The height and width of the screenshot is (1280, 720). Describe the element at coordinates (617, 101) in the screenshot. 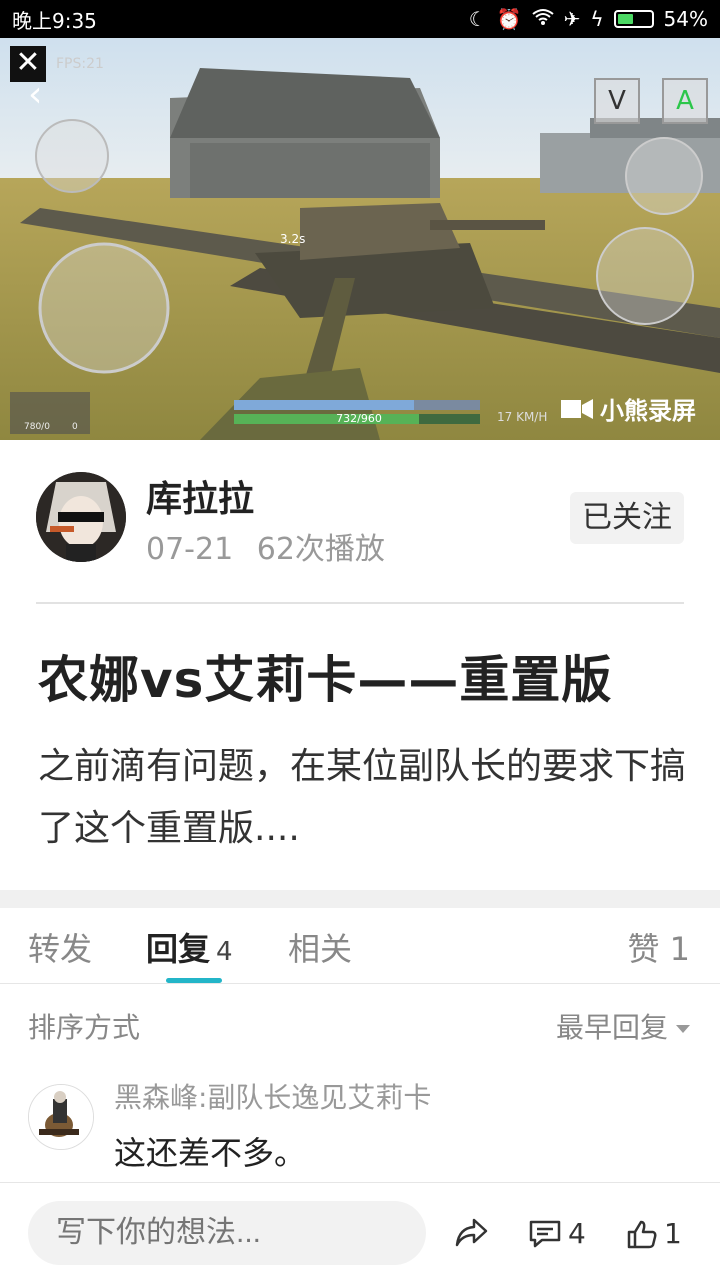

I see `hud-v-button: V` at that location.